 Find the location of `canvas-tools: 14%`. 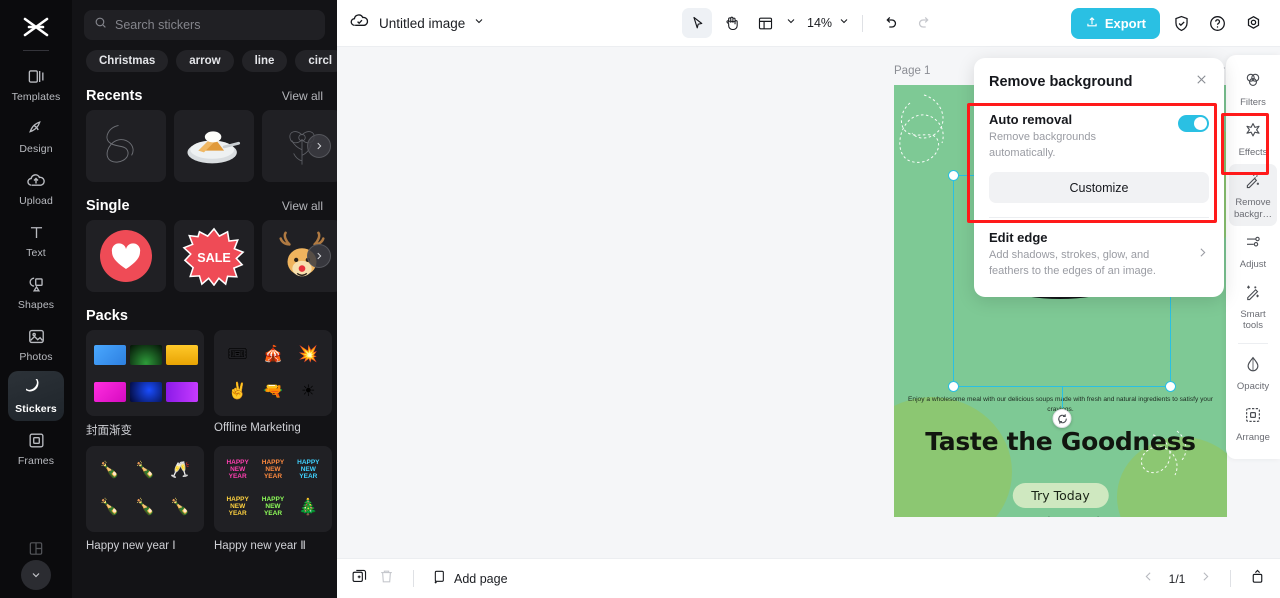

canvas-tools: 14% is located at coordinates (810, 23).